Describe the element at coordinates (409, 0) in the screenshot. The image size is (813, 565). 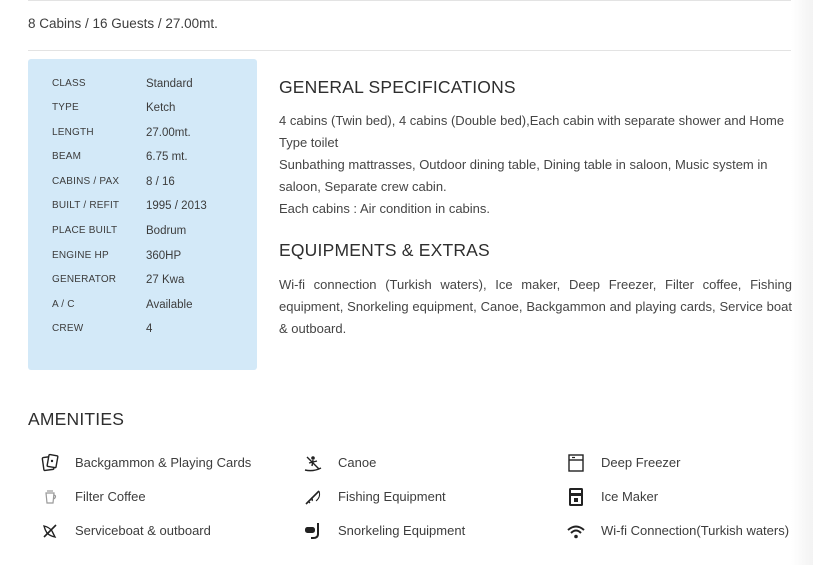
I see `top-divider` at that location.